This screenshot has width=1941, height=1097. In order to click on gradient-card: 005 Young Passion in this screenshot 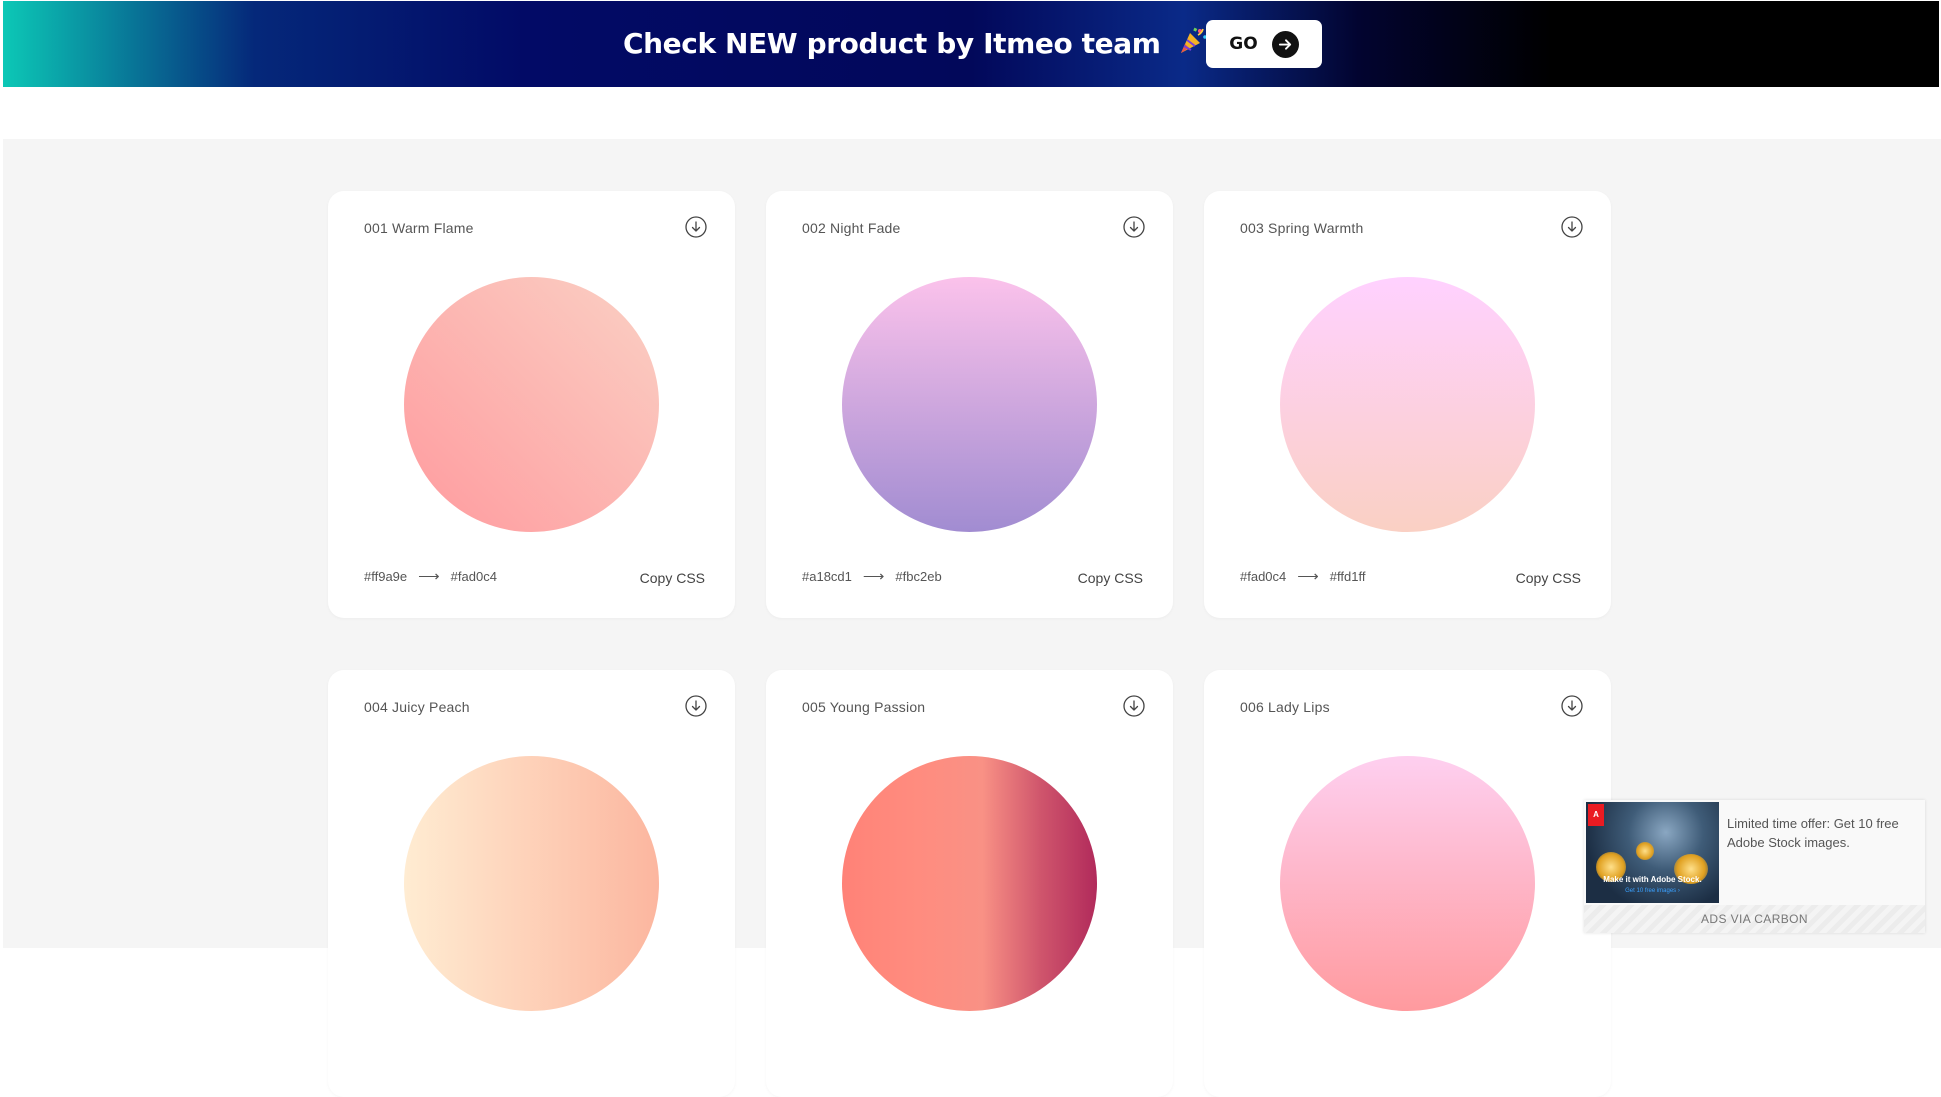, I will do `click(969, 883)`.